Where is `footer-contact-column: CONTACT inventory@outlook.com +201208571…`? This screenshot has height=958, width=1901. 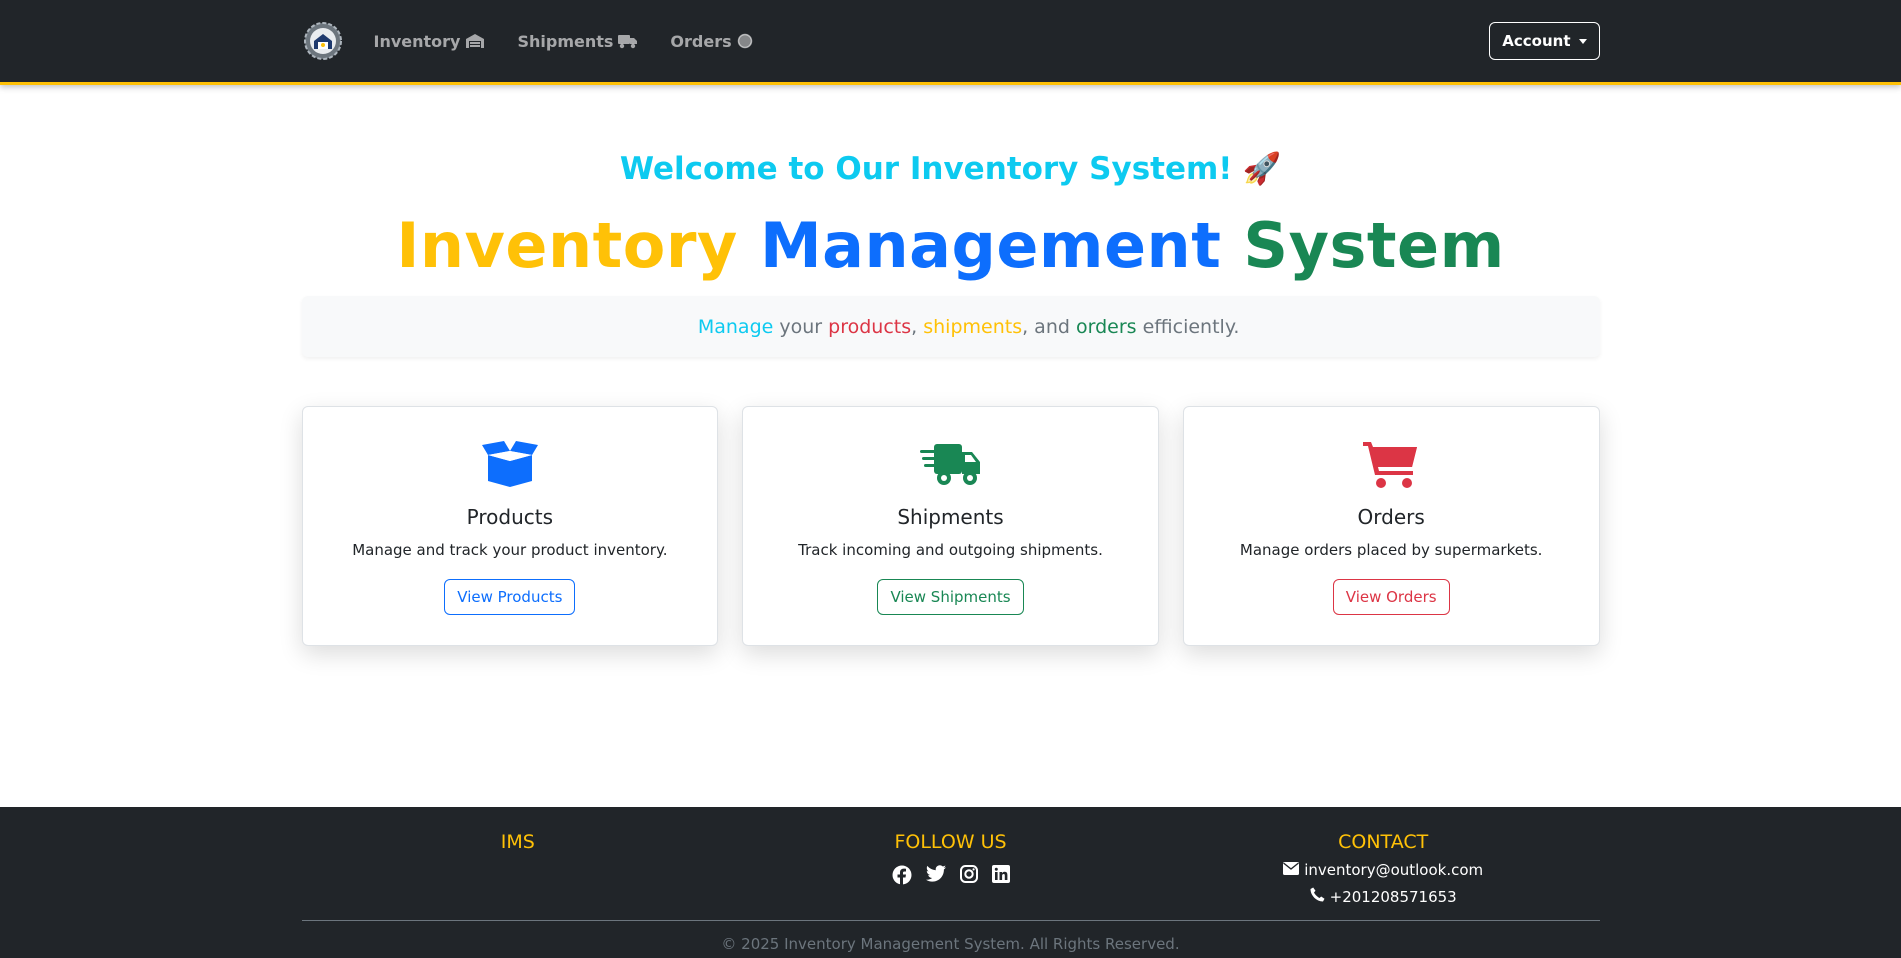
footer-contact-column: CONTACT inventory@outlook.com +201208571… is located at coordinates (1383, 868).